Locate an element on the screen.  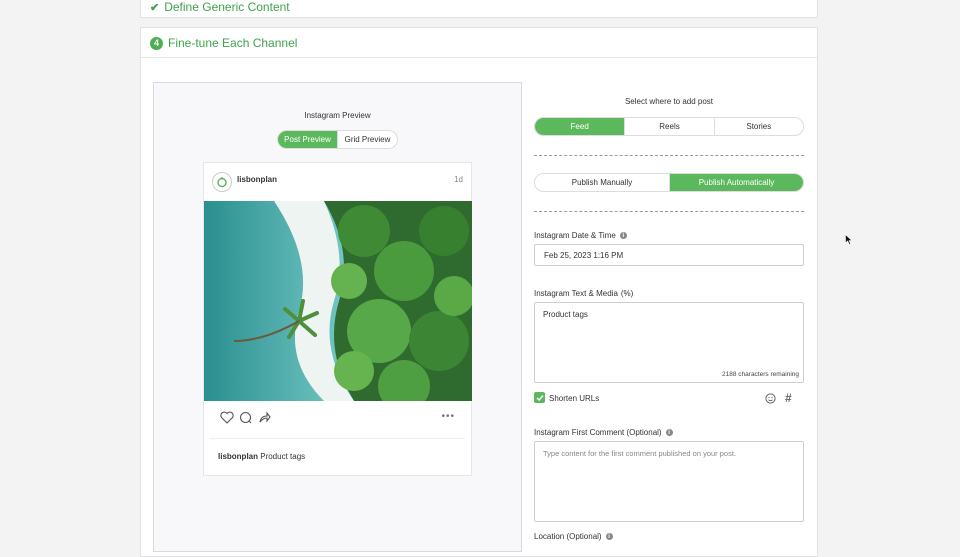
where-label: Select where to add post is located at coordinates (669, 101).